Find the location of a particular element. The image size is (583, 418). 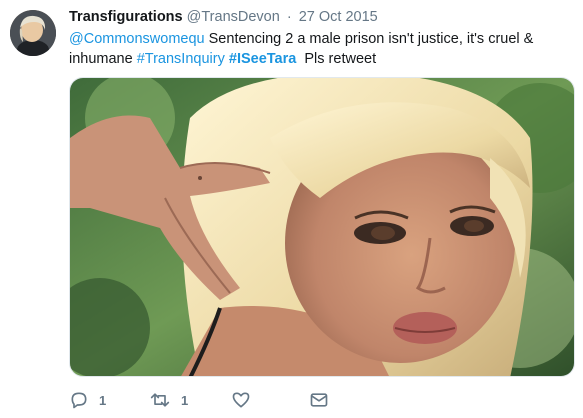

retweet-icon is located at coordinates (160, 400).